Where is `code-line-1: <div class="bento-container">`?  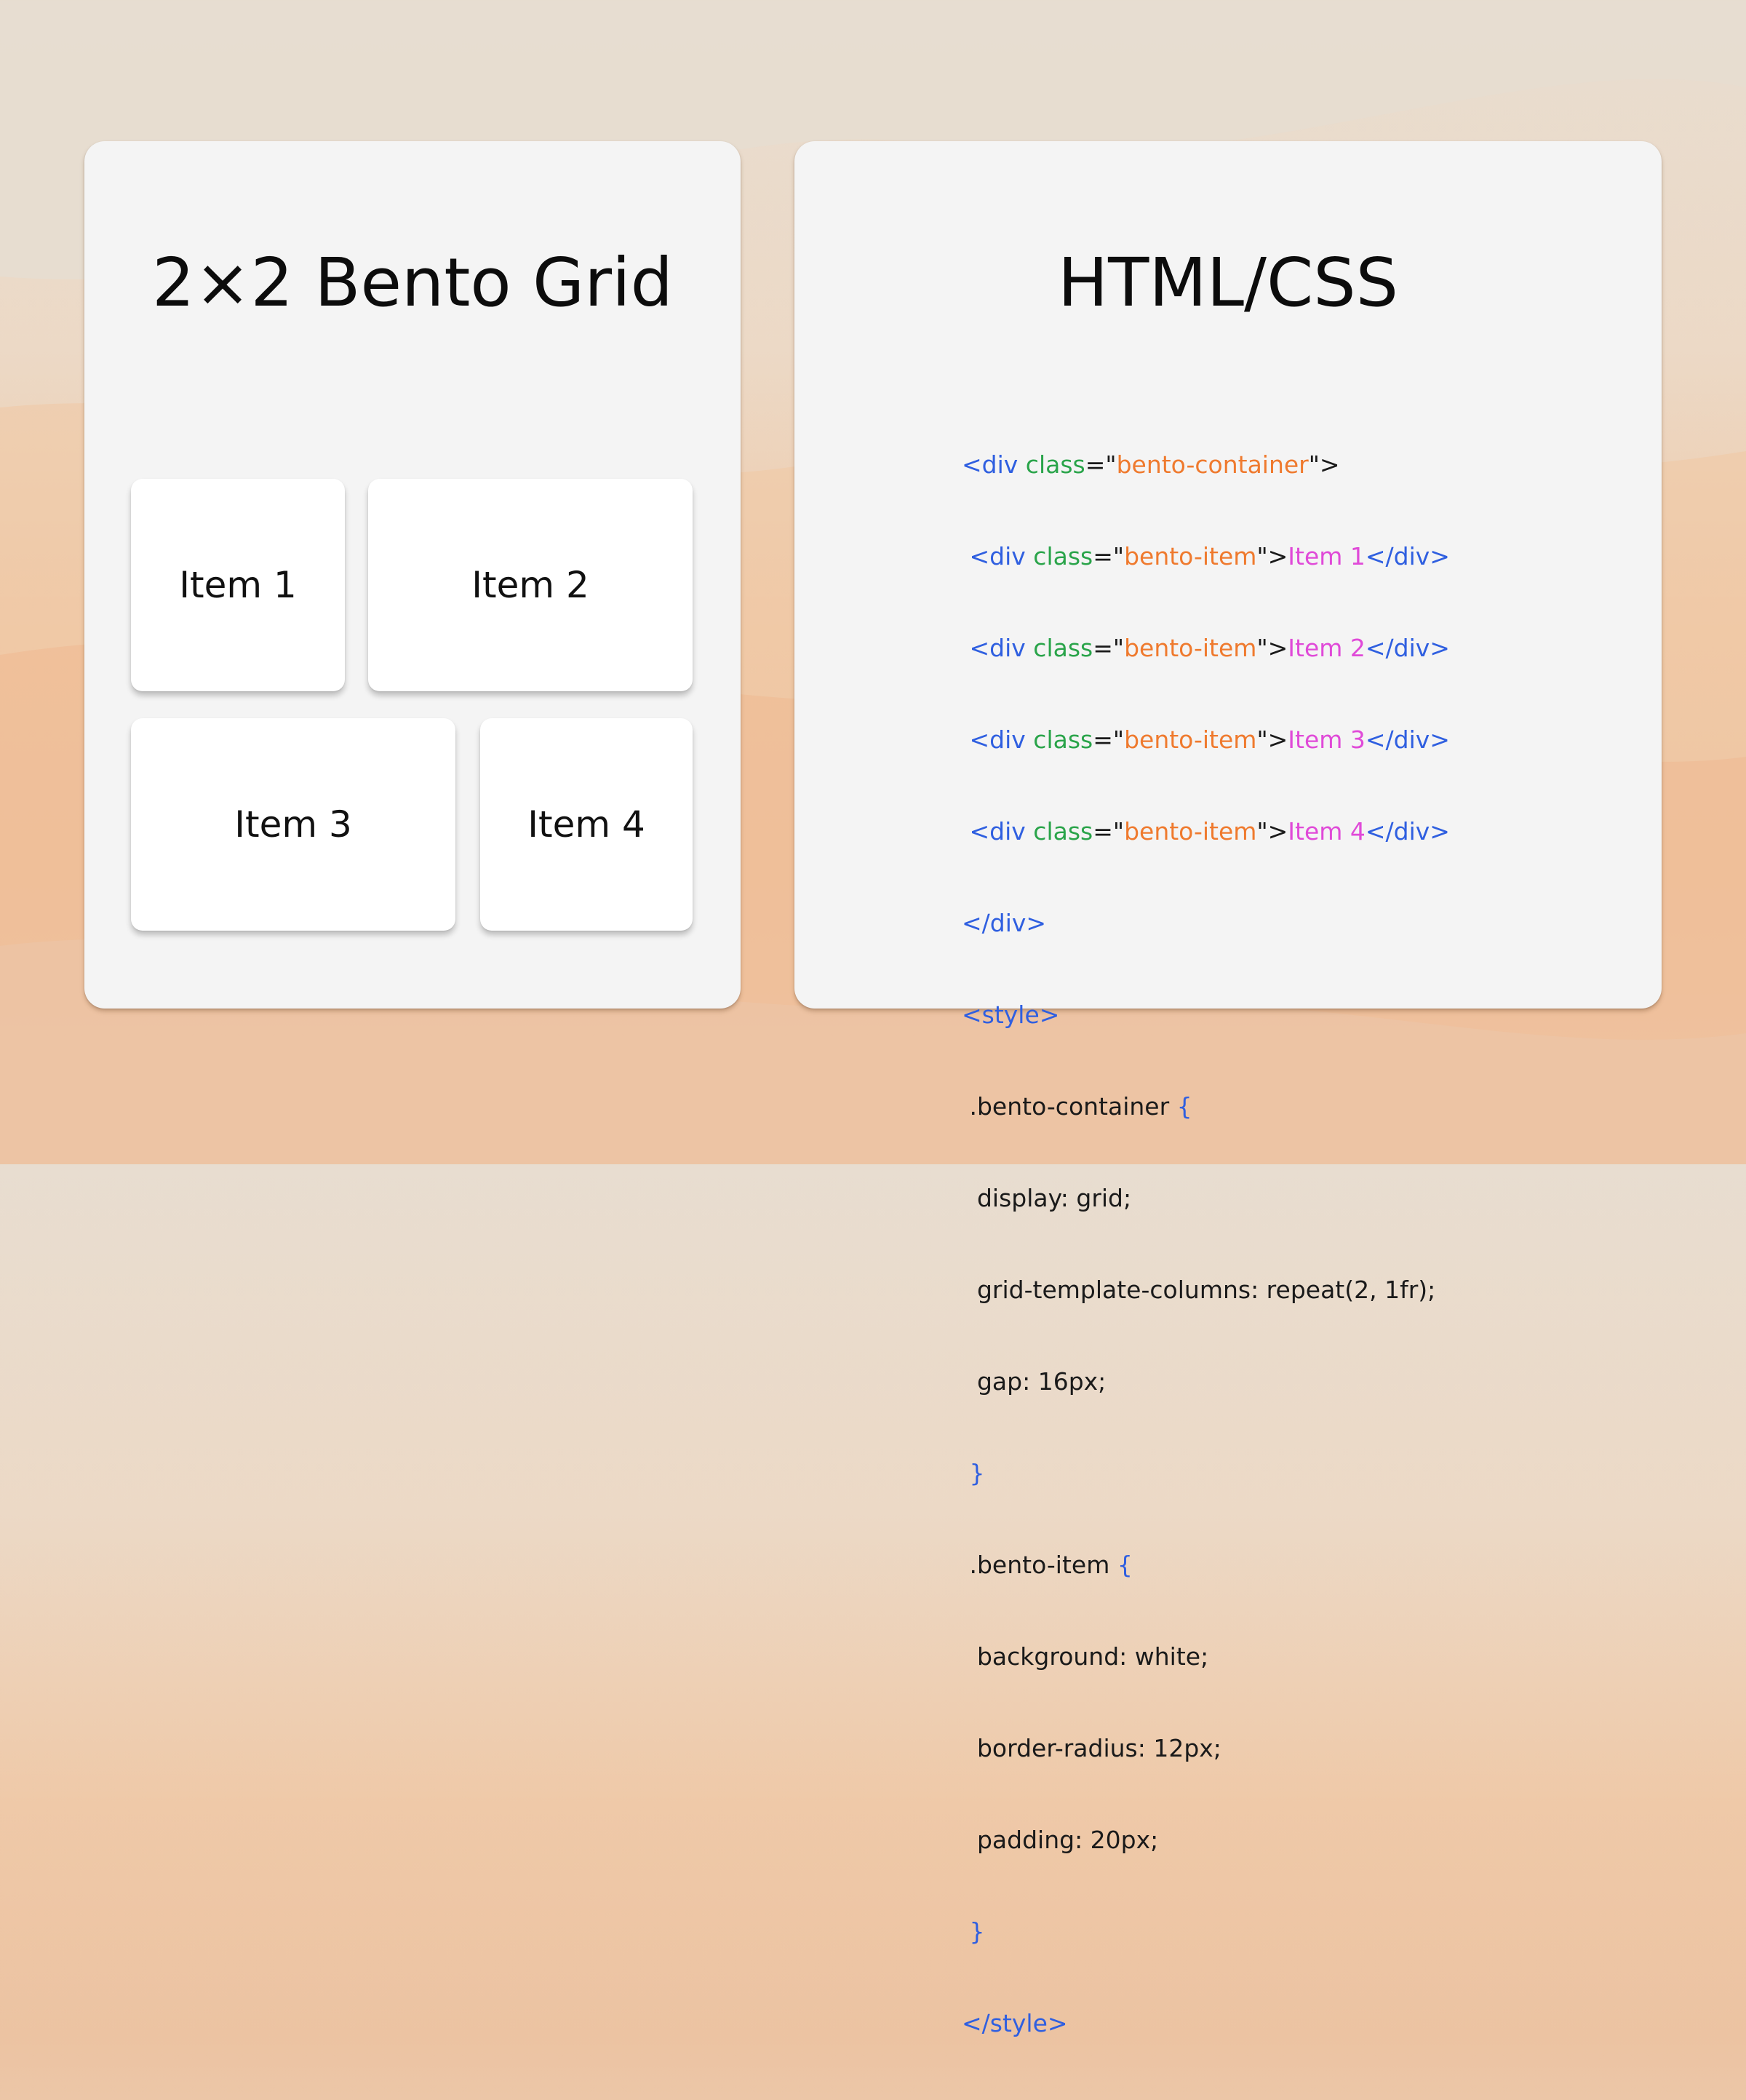
code-line-1: <div class="bento-container"> is located at coordinates (1151, 464).